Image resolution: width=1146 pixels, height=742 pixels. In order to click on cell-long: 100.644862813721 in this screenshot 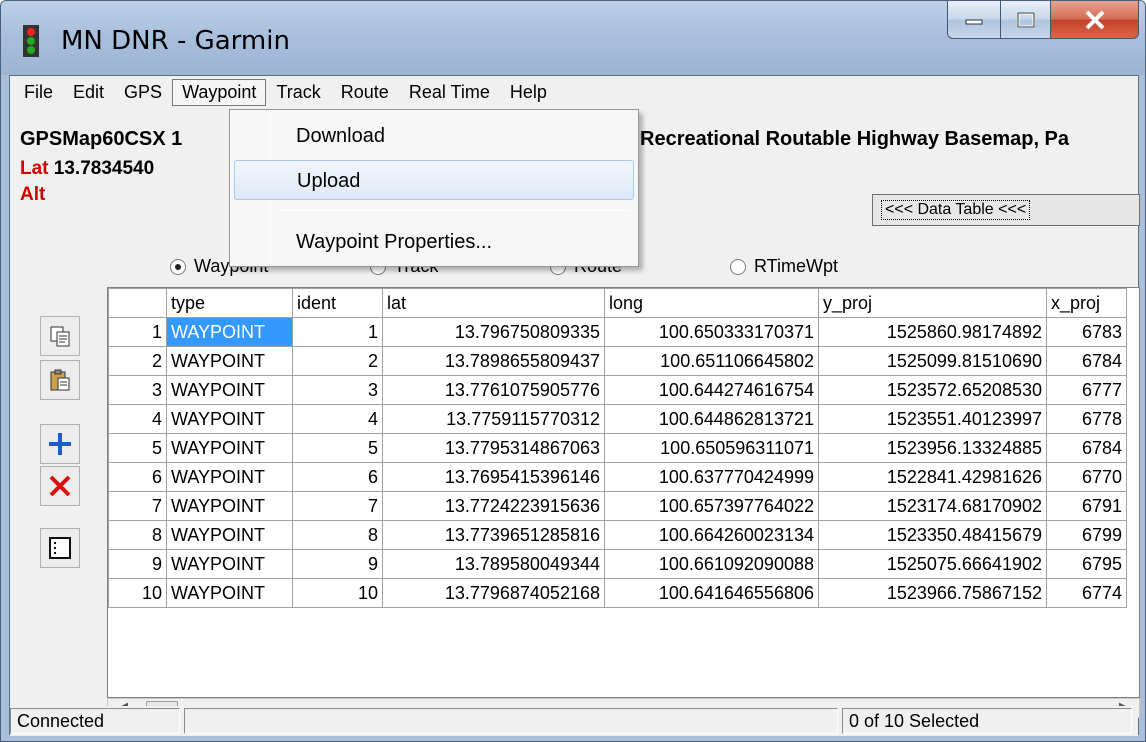, I will do `click(711, 419)`.